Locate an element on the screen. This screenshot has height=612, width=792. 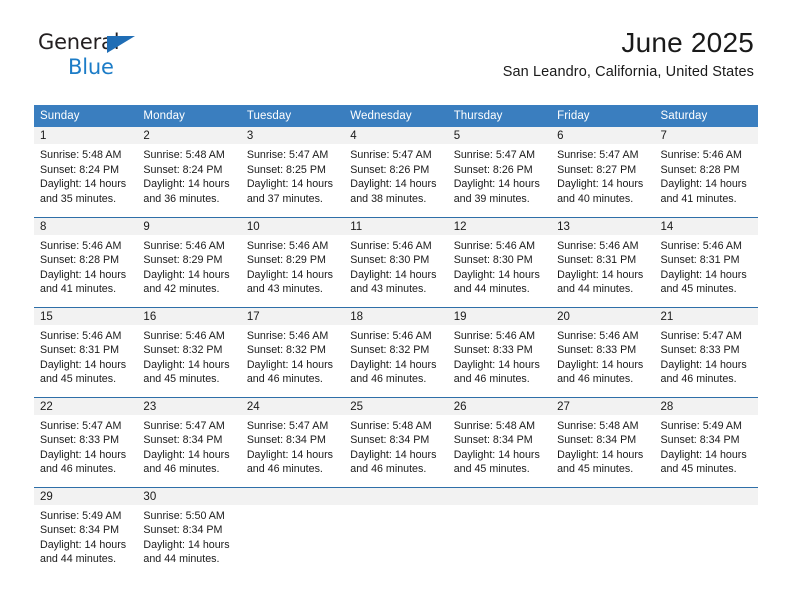
day-number: 16 is located at coordinates (189, 316).